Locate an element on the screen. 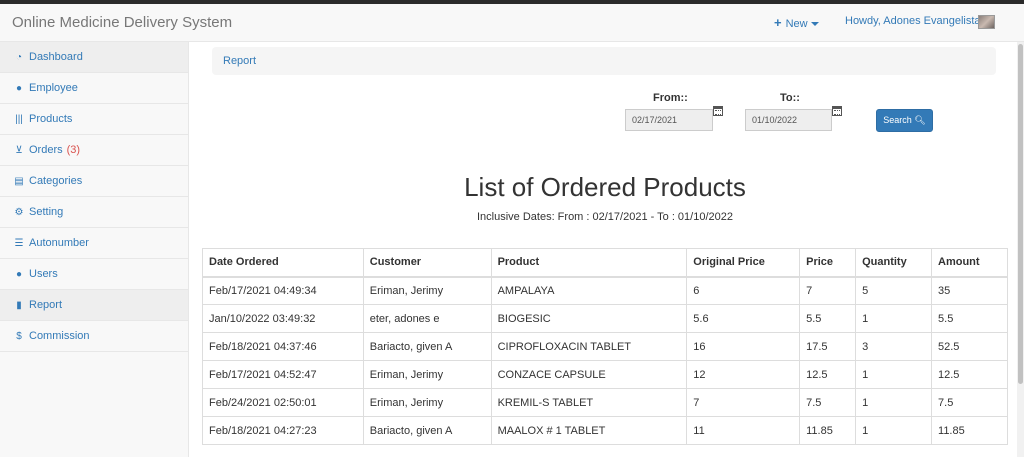 This screenshot has height=457, width=1024. page-scrollbar is located at coordinates (1020, 249).